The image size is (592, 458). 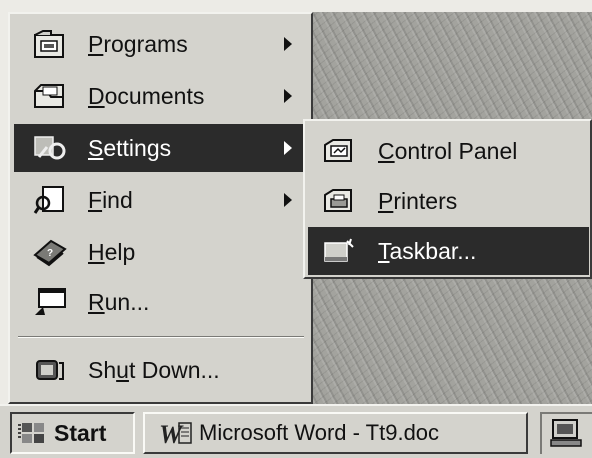 What do you see at coordinates (175, 434) in the screenshot?
I see `word-w-icon: W` at bounding box center [175, 434].